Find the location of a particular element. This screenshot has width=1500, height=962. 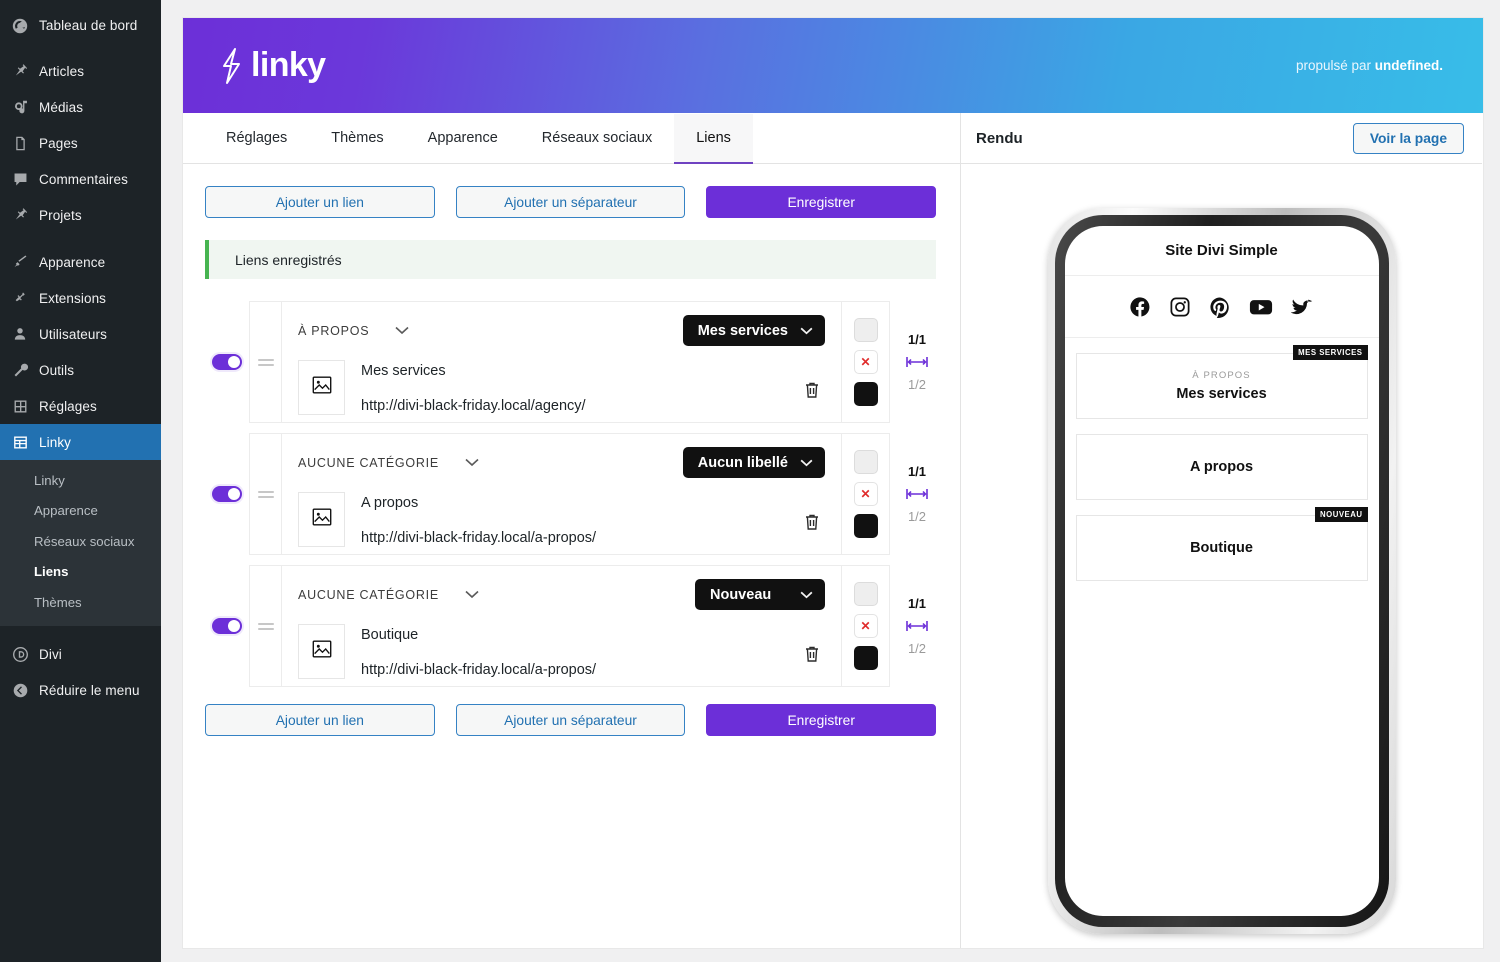

chevron-down-icon is located at coordinates (806, 595).